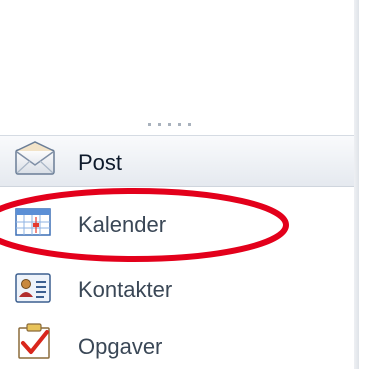 The height and width of the screenshot is (369, 370). I want to click on nav-label-kalender: Kalender, so click(122, 224).